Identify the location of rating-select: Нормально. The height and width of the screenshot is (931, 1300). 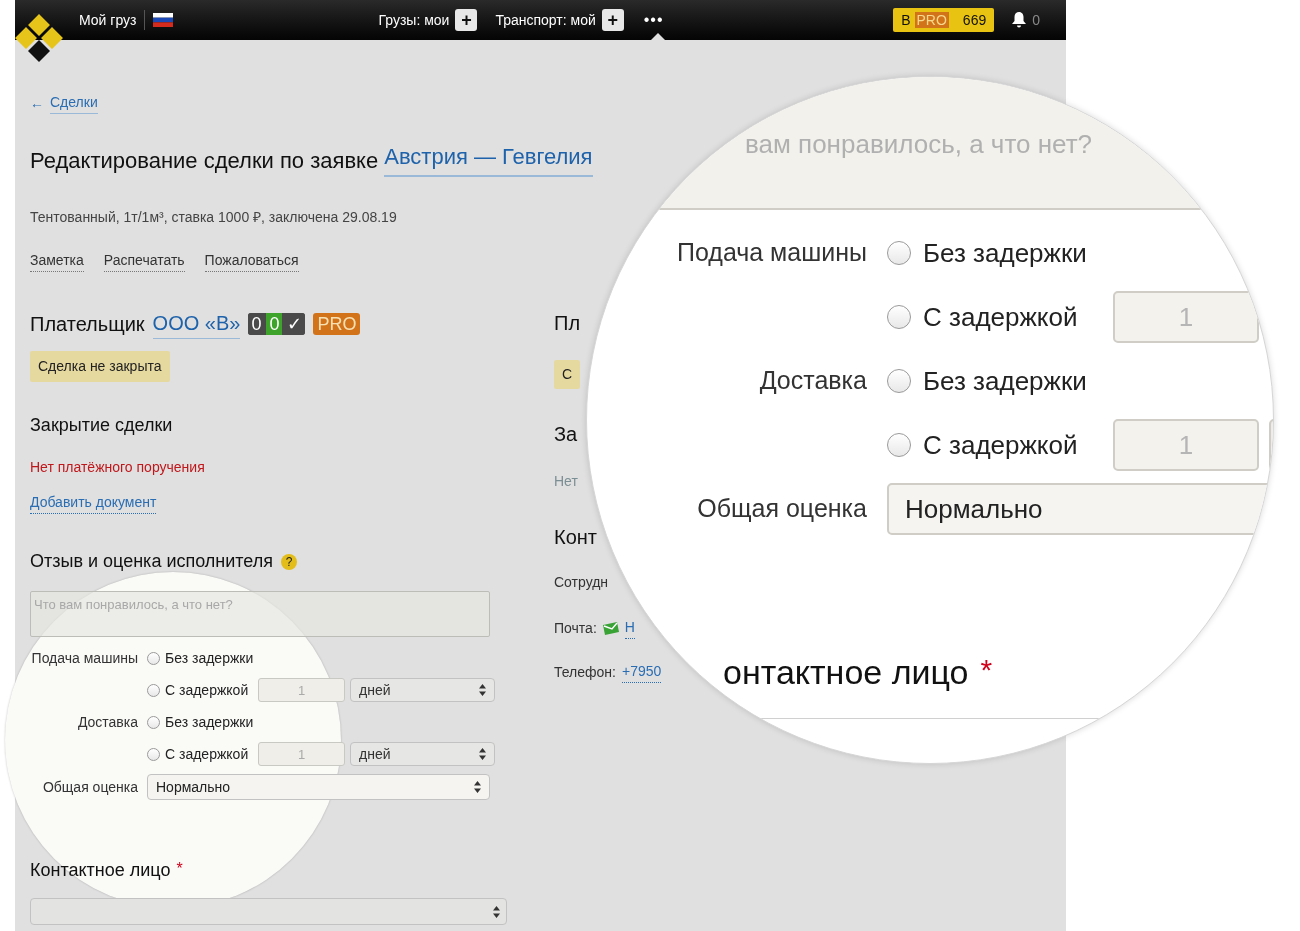
(318, 787).